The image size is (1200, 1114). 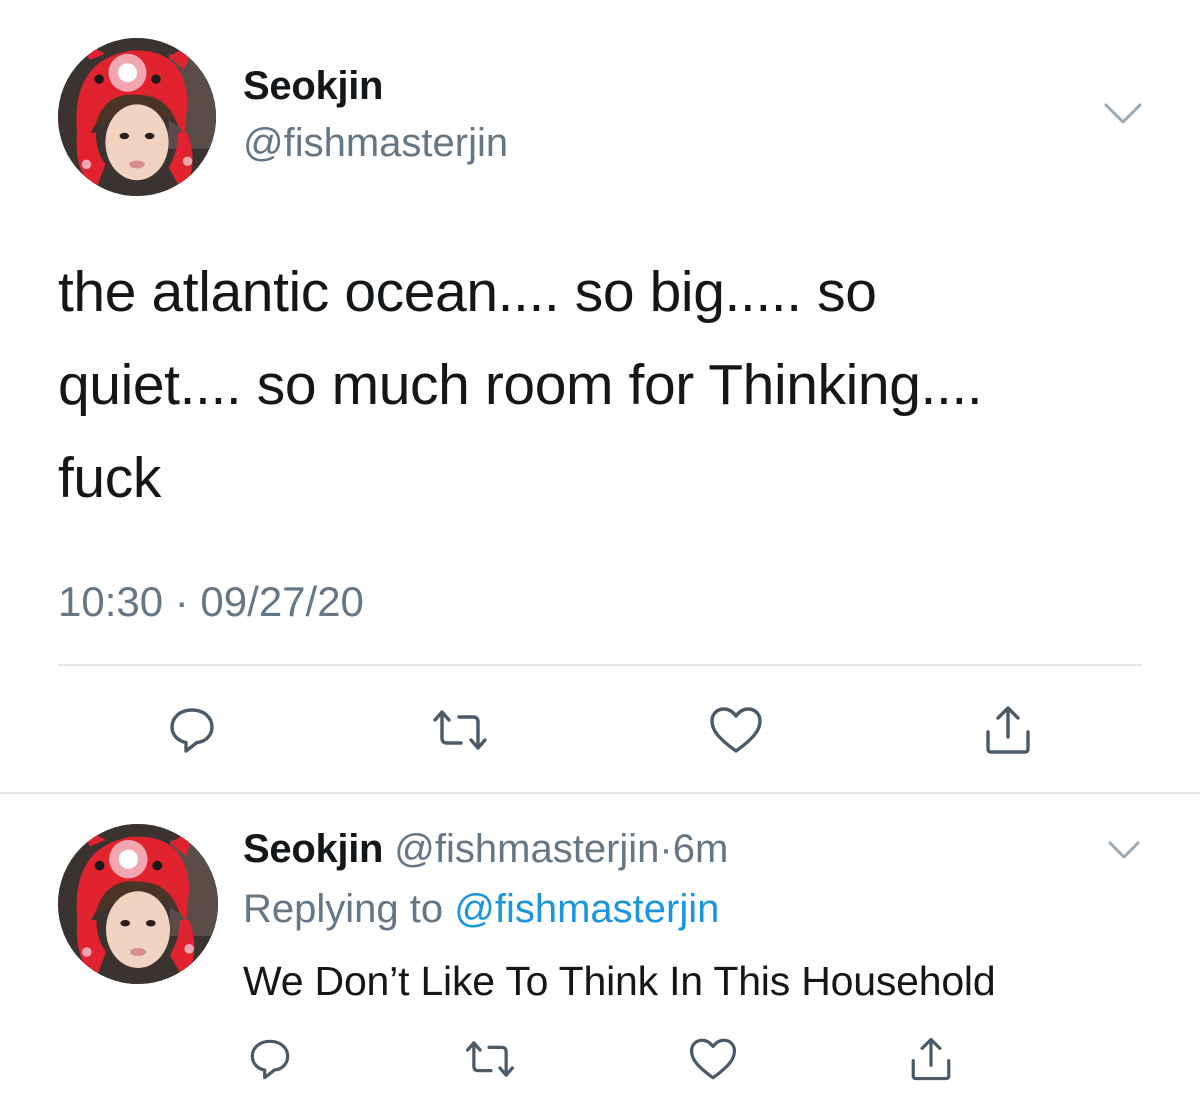 What do you see at coordinates (701, 849) in the screenshot?
I see `relative-time: 6m` at bounding box center [701, 849].